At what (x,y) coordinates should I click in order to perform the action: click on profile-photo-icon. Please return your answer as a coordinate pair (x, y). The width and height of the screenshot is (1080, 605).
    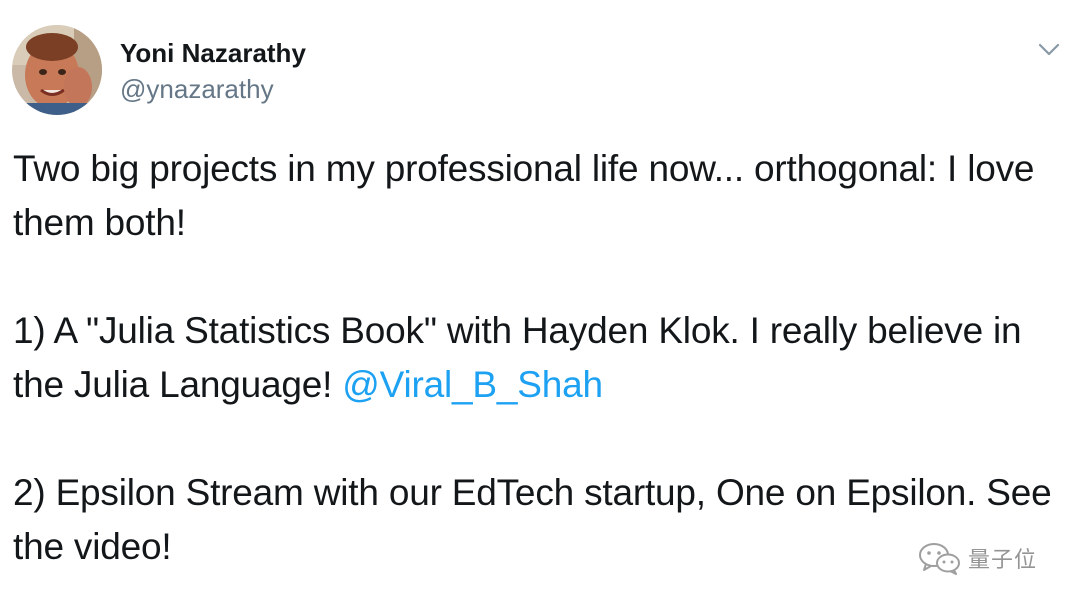
    Looking at the image, I should click on (57, 70).